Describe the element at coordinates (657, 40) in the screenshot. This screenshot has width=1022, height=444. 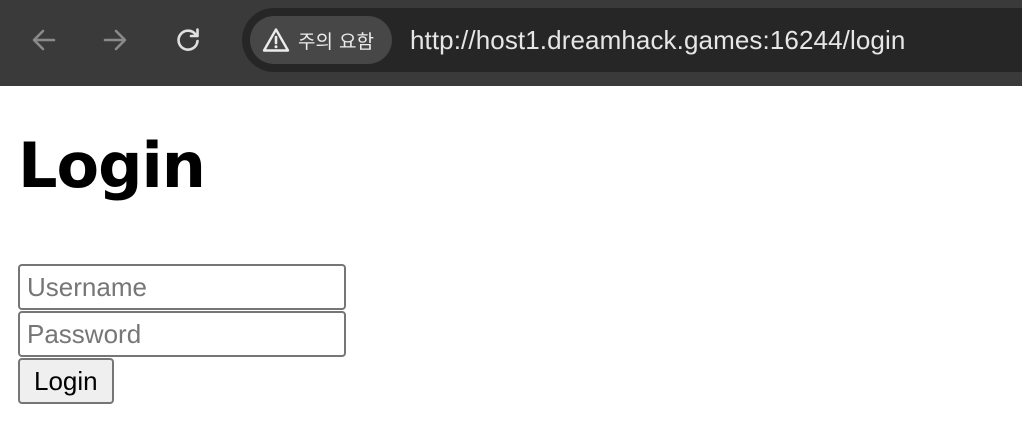
I see `url-text: http://host1.dreamhack.games:16244/login` at that location.